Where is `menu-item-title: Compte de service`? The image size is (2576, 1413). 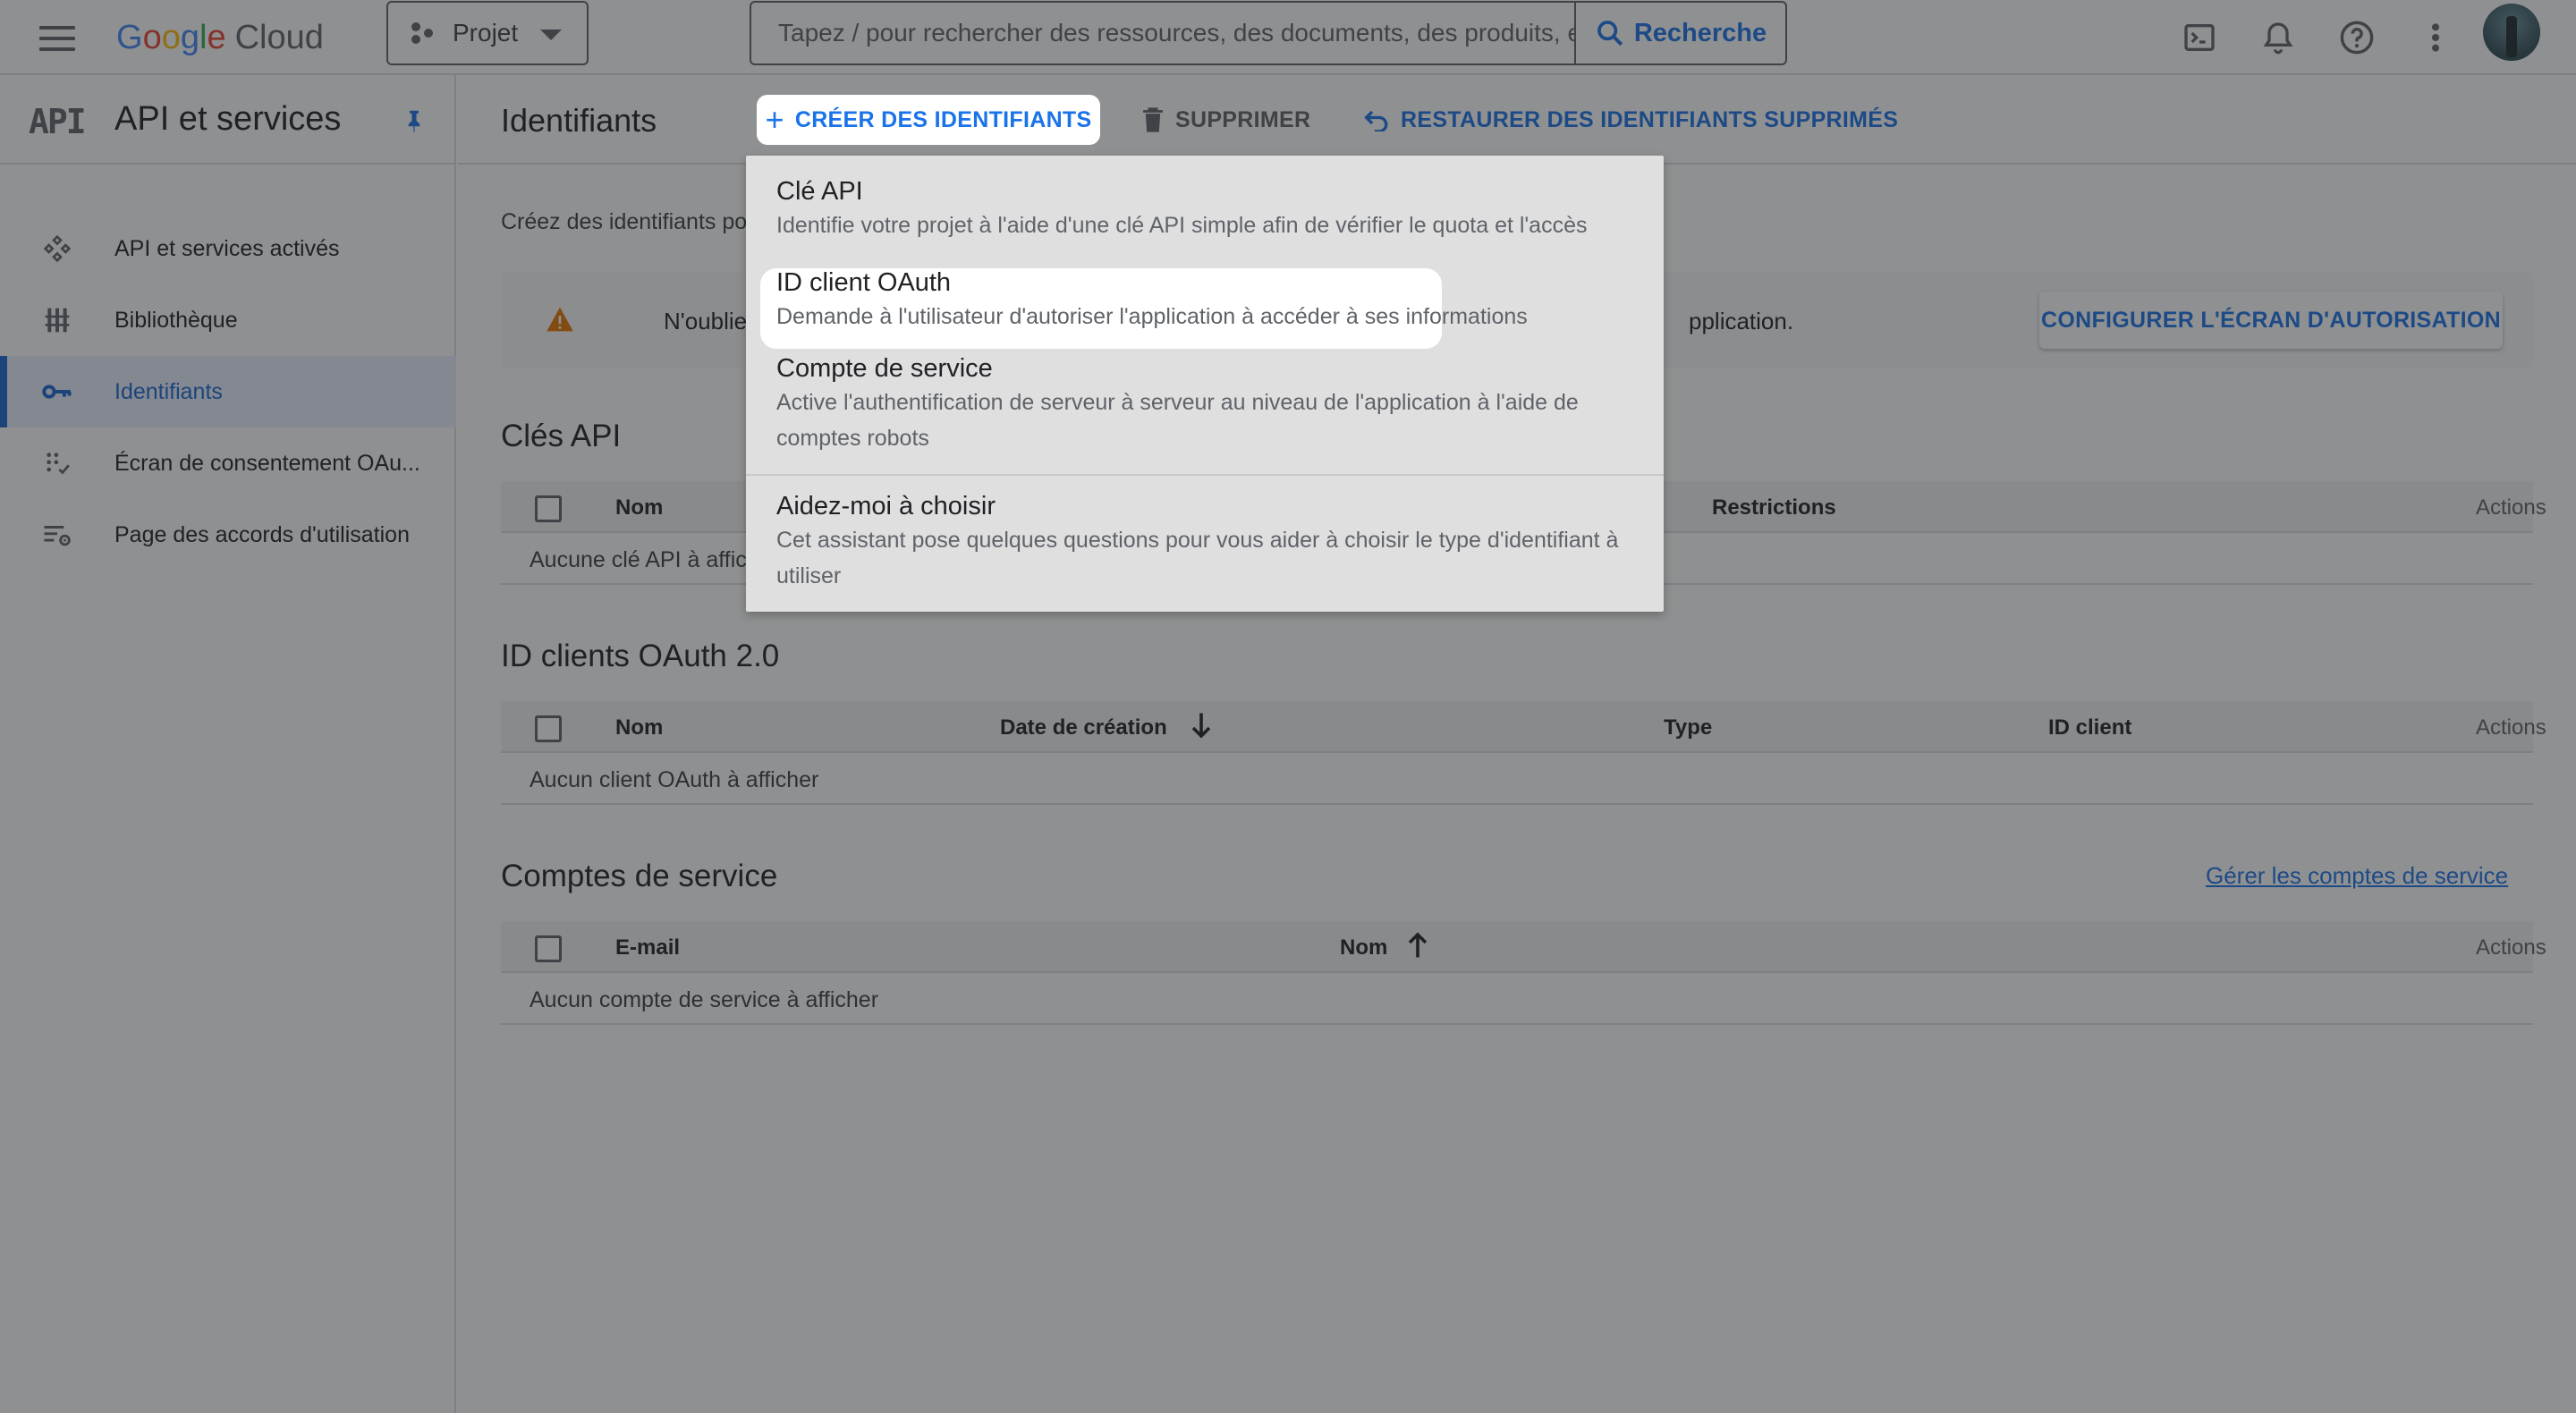
menu-item-title: Compte de service is located at coordinates (884, 368).